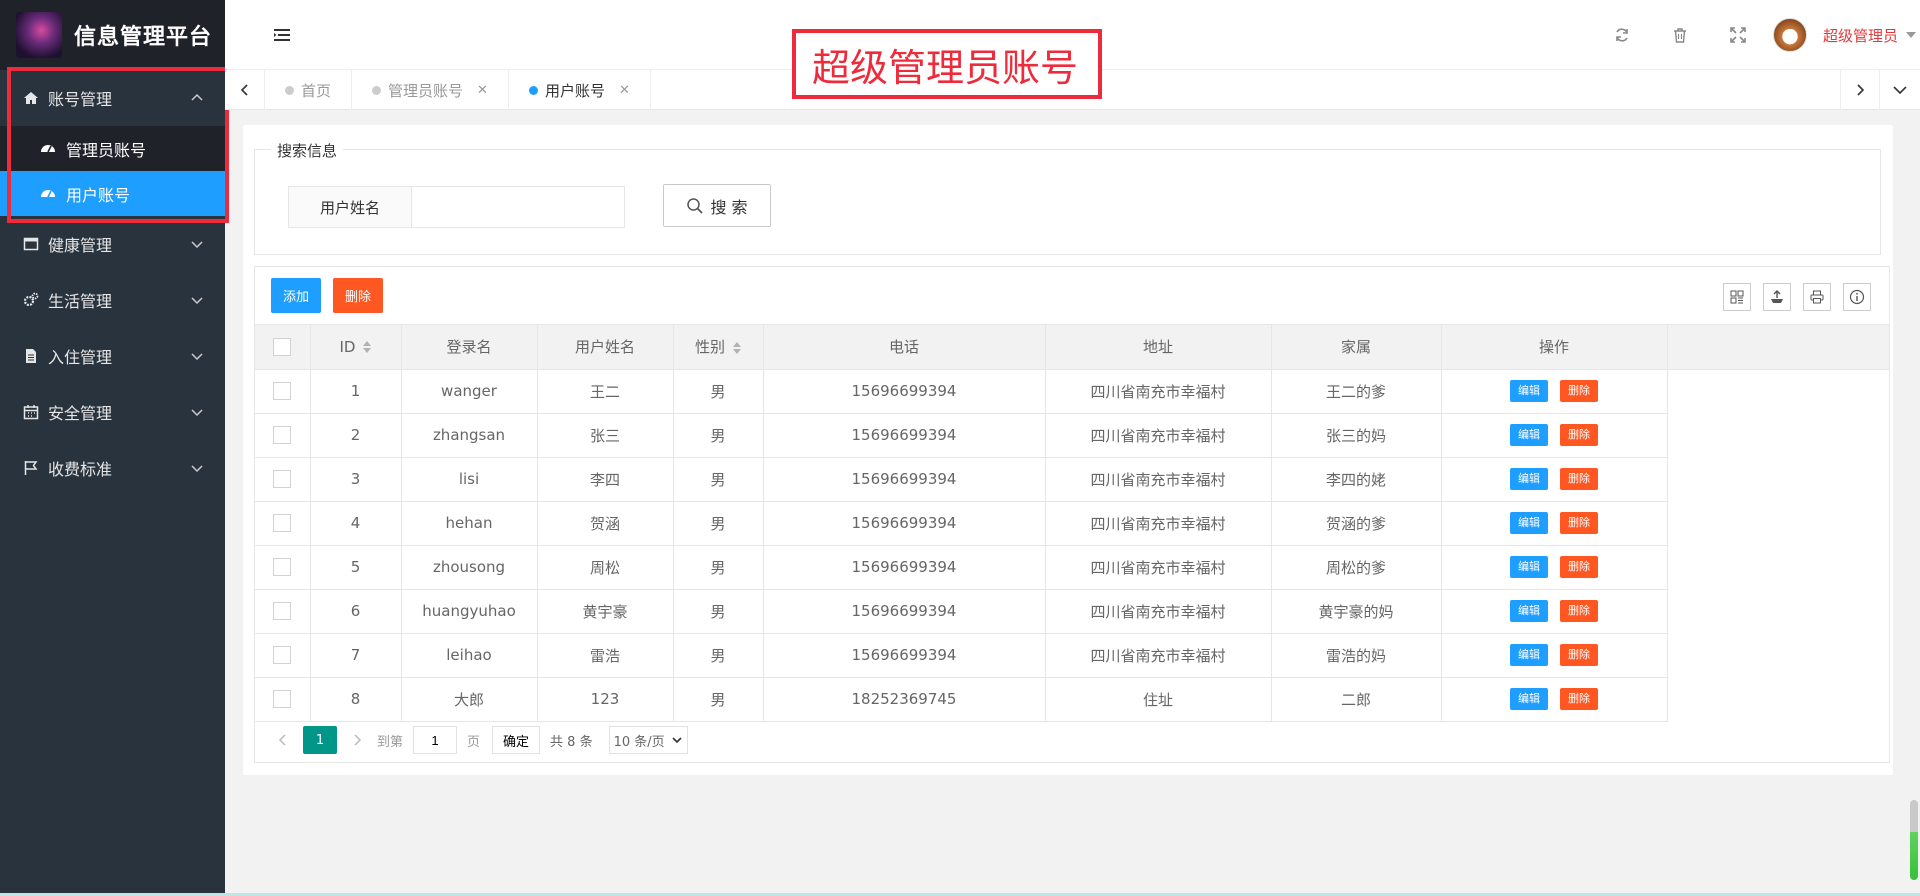 The height and width of the screenshot is (896, 1920). I want to click on column-header-id: ID, so click(356, 347).